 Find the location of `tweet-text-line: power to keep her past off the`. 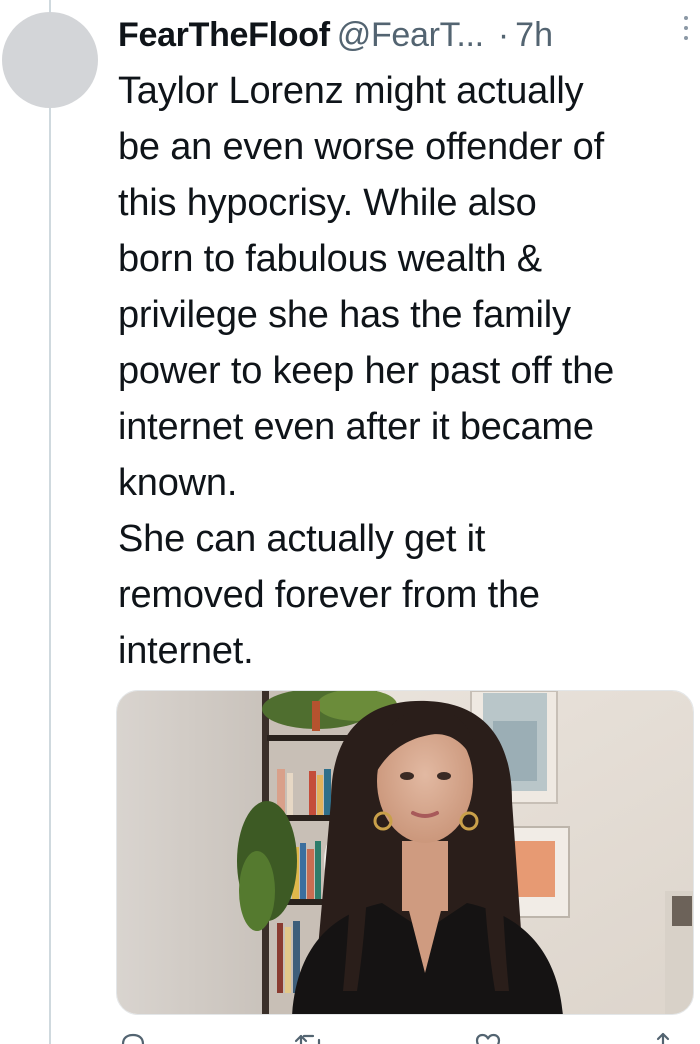

tweet-text-line: power to keep her past off the is located at coordinates (366, 371).